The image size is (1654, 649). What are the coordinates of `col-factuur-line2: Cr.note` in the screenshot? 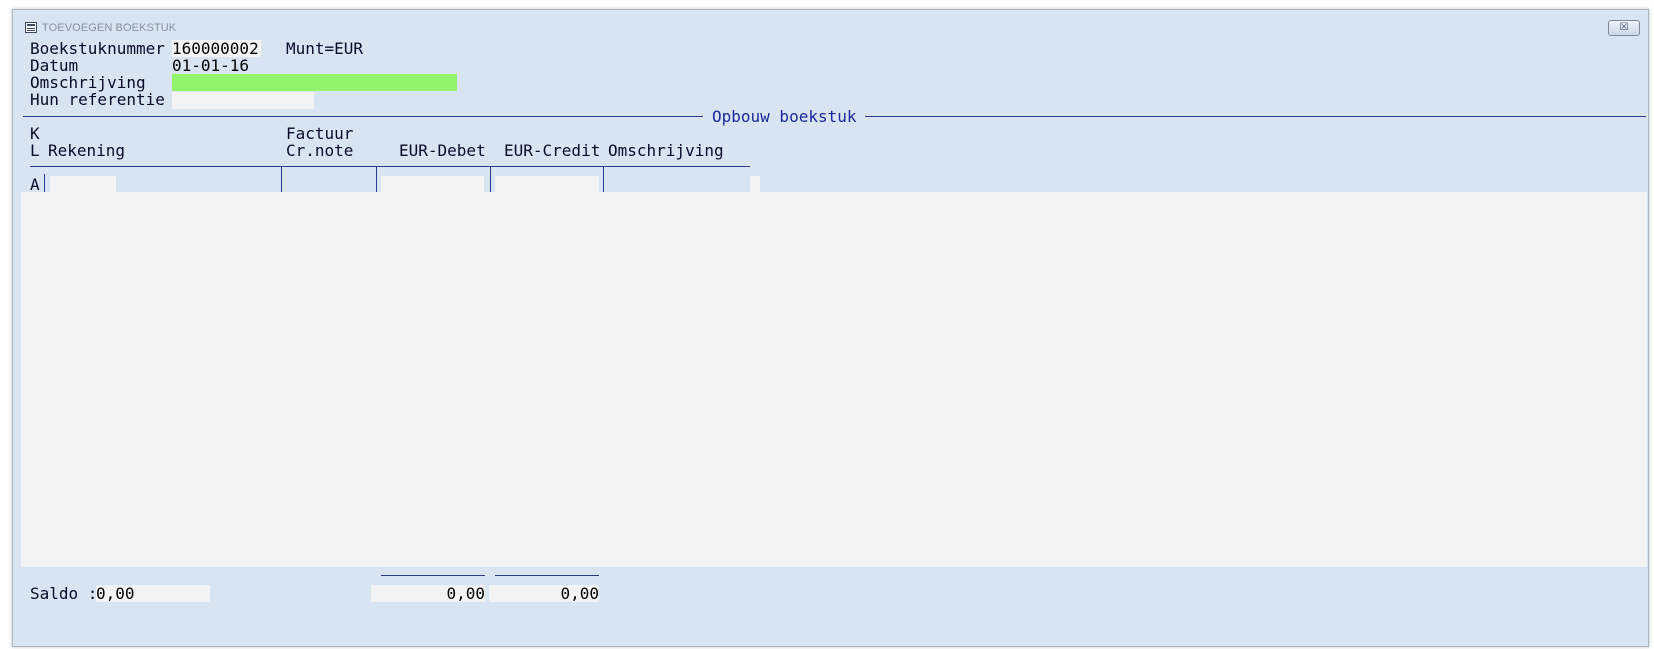 It's located at (320, 150).